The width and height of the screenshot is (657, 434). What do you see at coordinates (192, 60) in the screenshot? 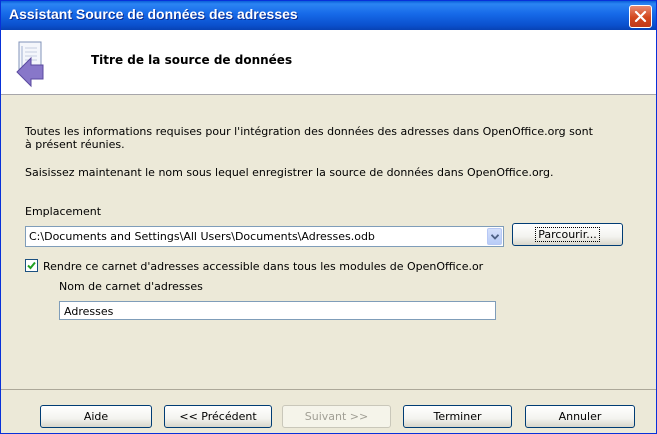
I see `page-title: Titre de la source de données` at bounding box center [192, 60].